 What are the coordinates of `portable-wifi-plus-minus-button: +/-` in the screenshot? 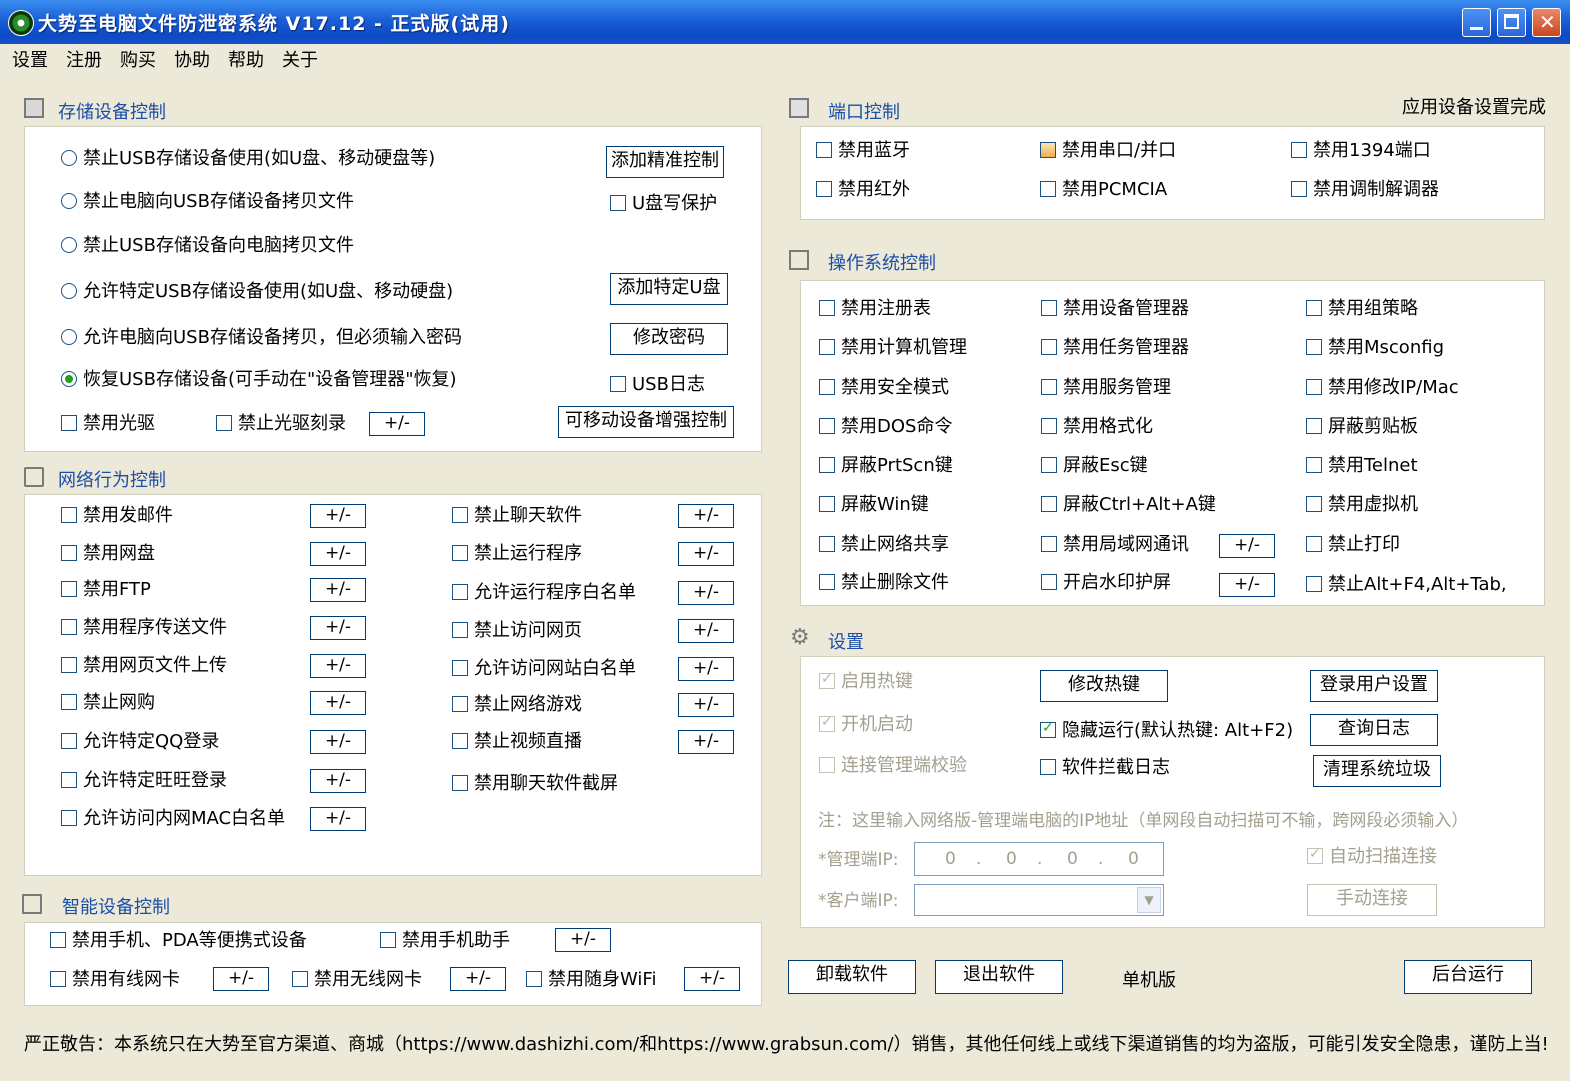 It's located at (712, 979).